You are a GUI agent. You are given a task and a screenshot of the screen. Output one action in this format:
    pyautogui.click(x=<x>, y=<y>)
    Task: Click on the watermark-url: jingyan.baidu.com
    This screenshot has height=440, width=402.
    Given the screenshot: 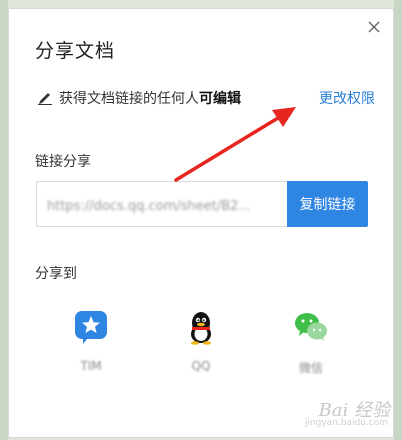 What is the action you would take?
    pyautogui.click(x=346, y=423)
    